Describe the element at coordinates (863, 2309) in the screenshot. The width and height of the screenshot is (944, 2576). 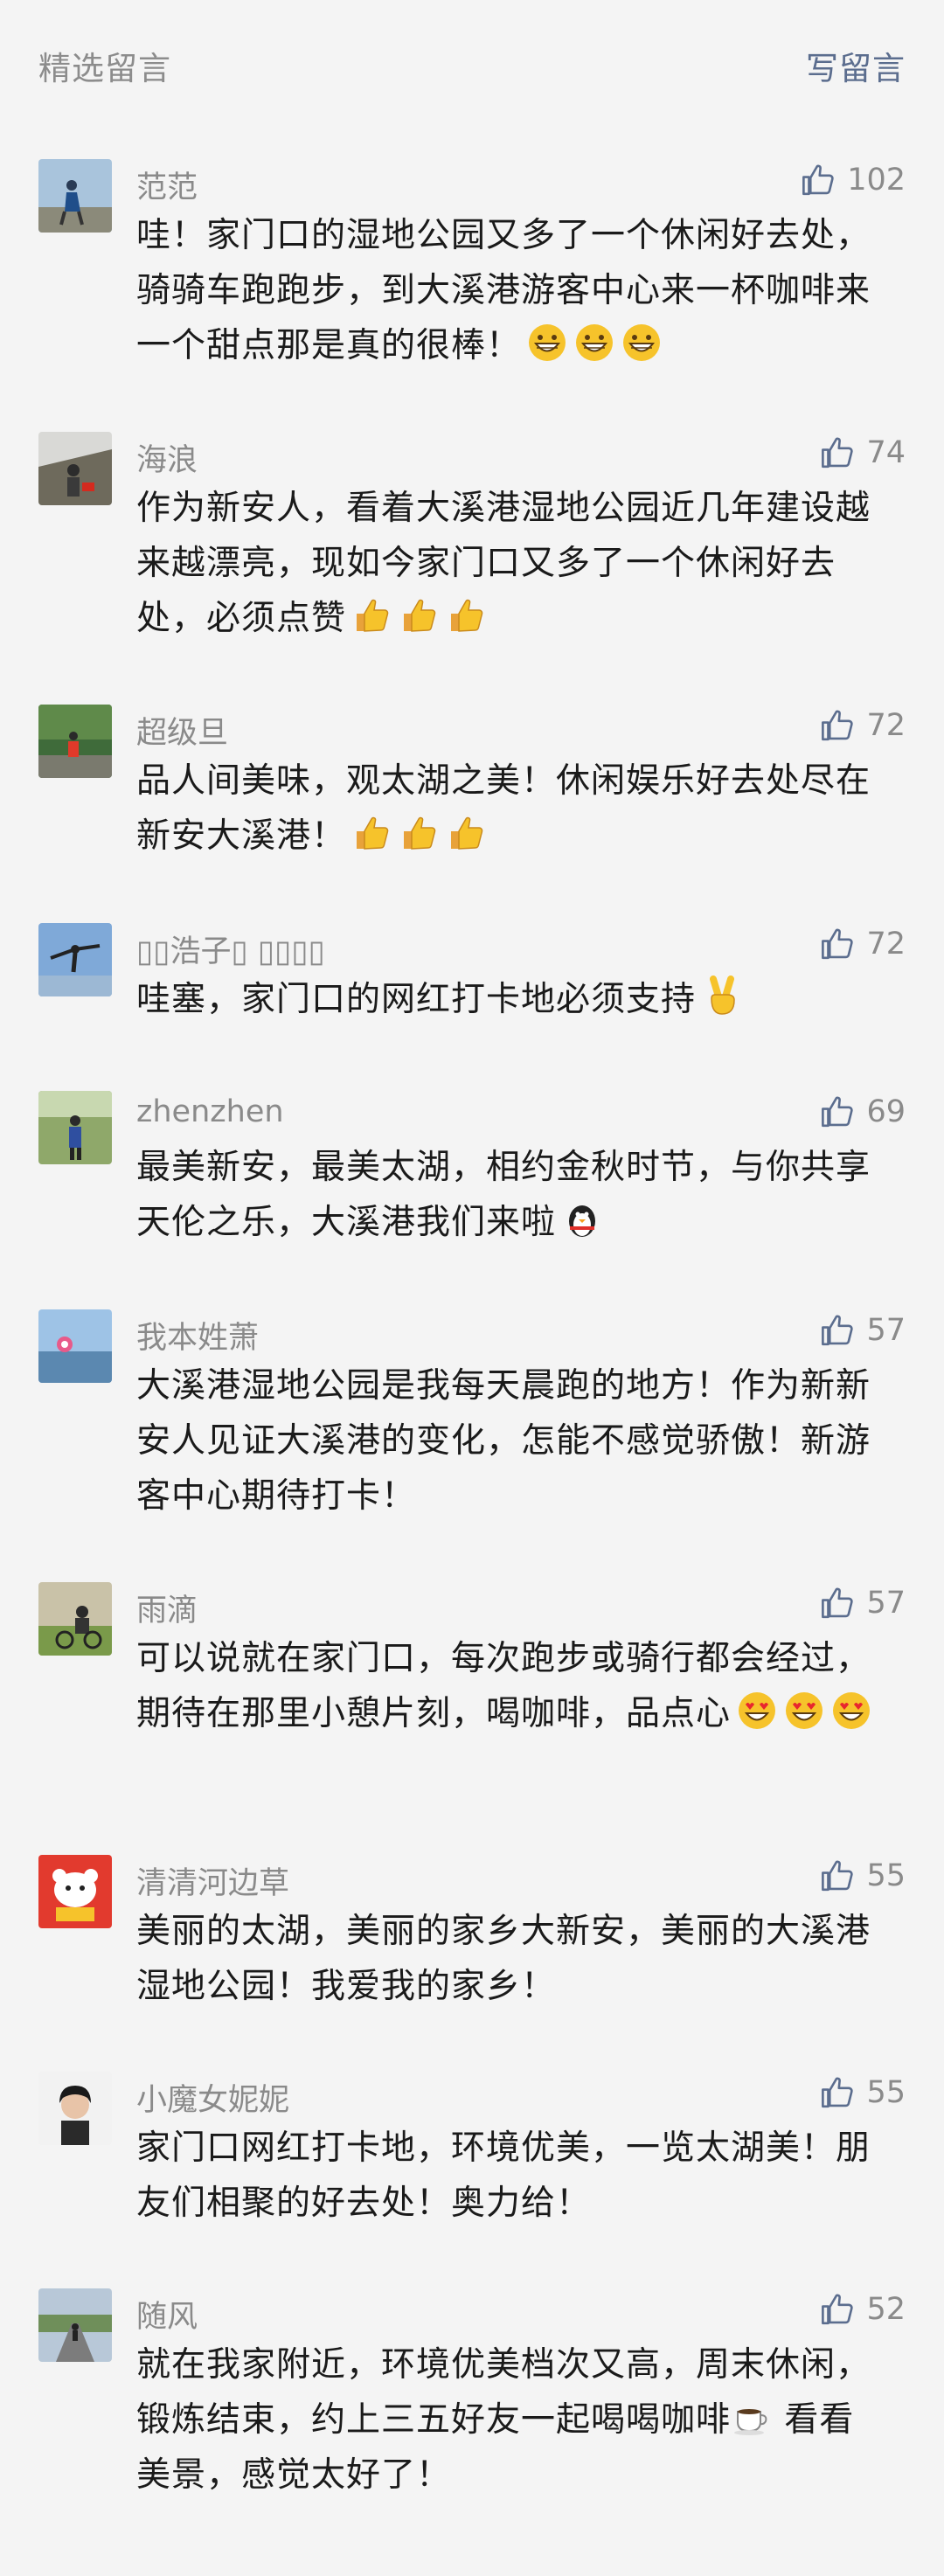
I see `like-button: 52` at that location.